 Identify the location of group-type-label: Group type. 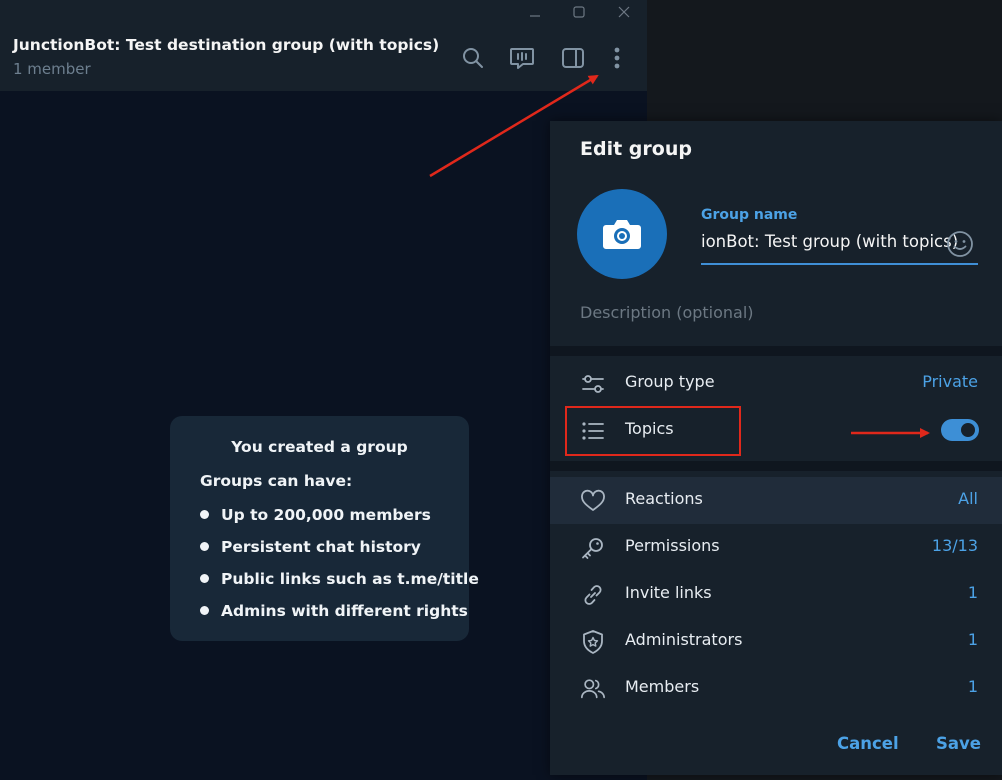
(670, 381).